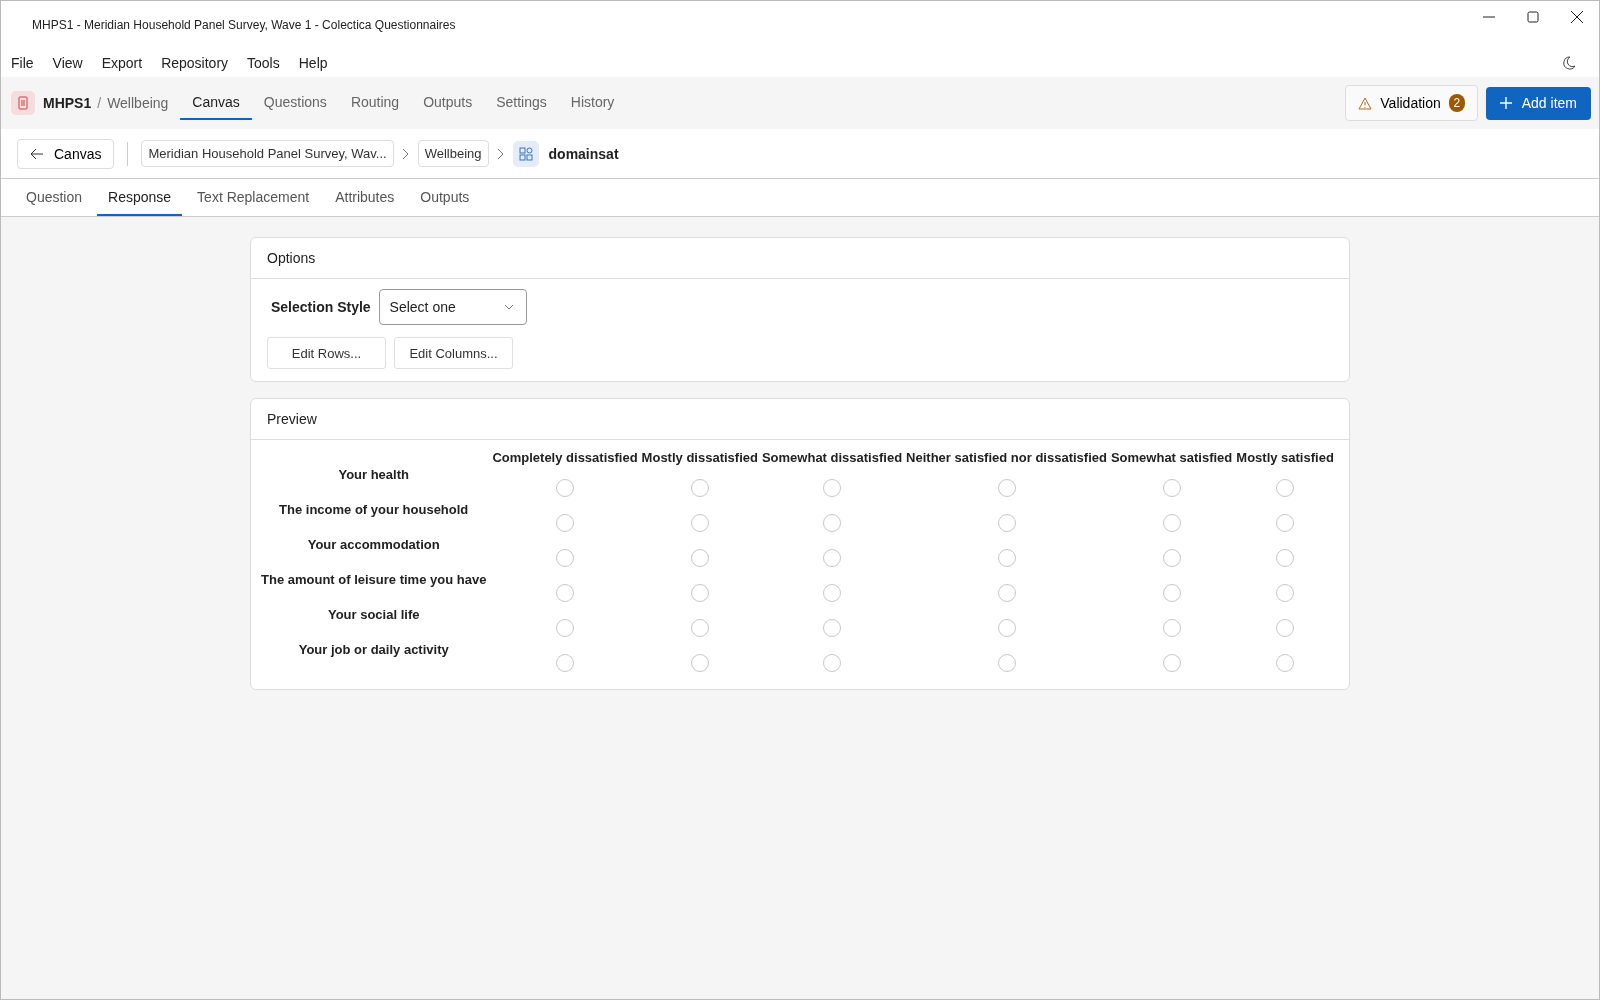 This screenshot has width=1600, height=1000. I want to click on close-icon, so click(1577, 17).